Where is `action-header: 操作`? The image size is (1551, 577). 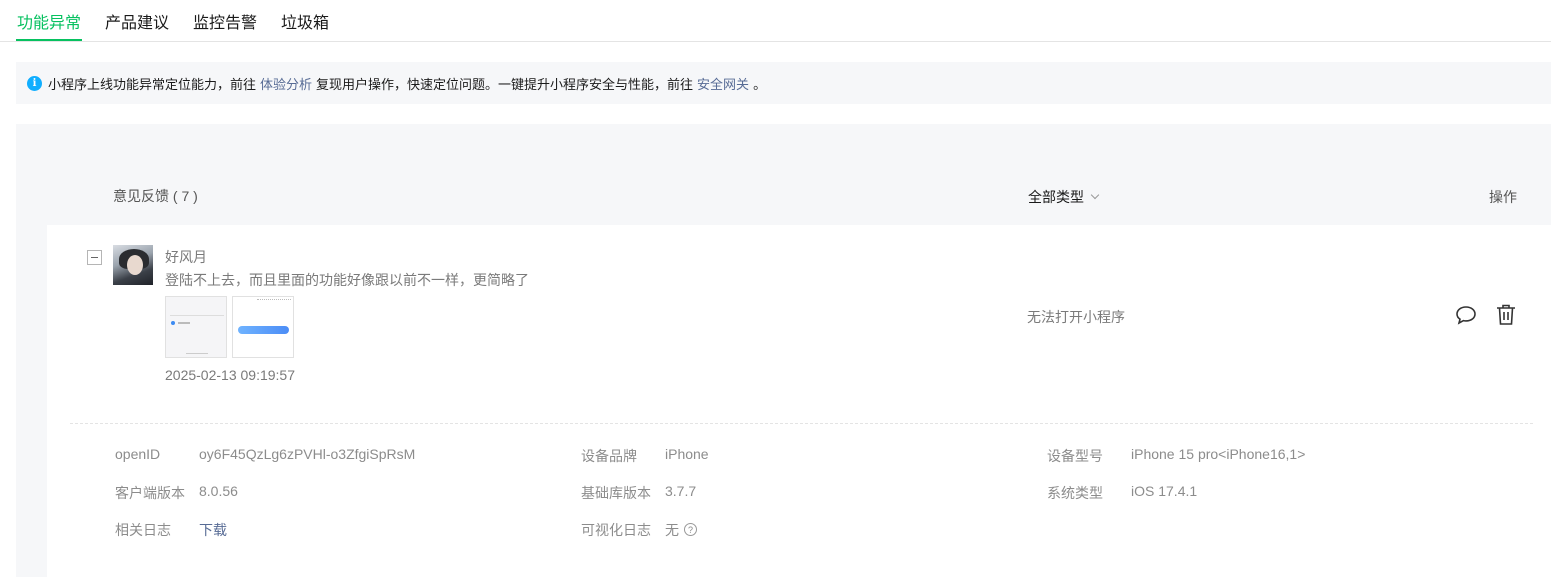 action-header: 操作 is located at coordinates (1503, 197).